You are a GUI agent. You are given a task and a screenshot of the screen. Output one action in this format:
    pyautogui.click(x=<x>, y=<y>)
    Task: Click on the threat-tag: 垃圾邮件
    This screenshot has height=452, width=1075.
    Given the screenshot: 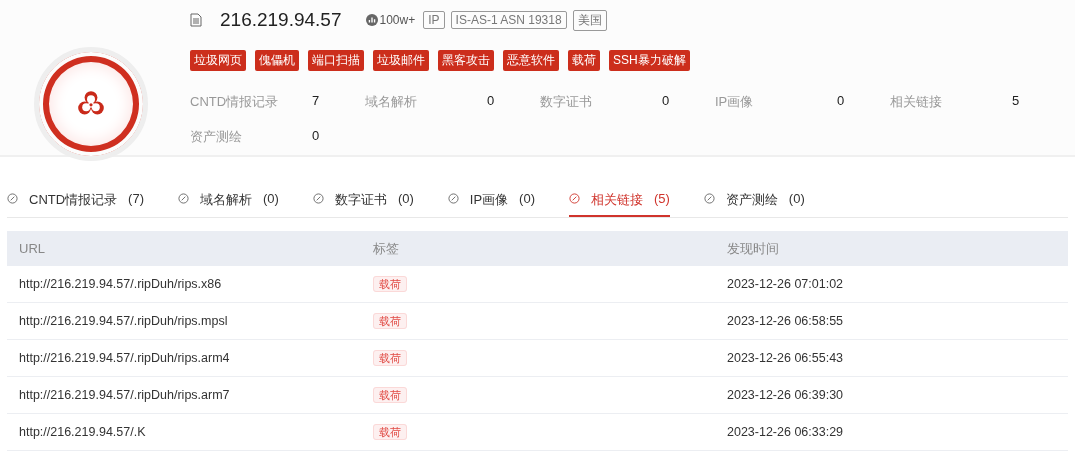 What is the action you would take?
    pyautogui.click(x=401, y=60)
    